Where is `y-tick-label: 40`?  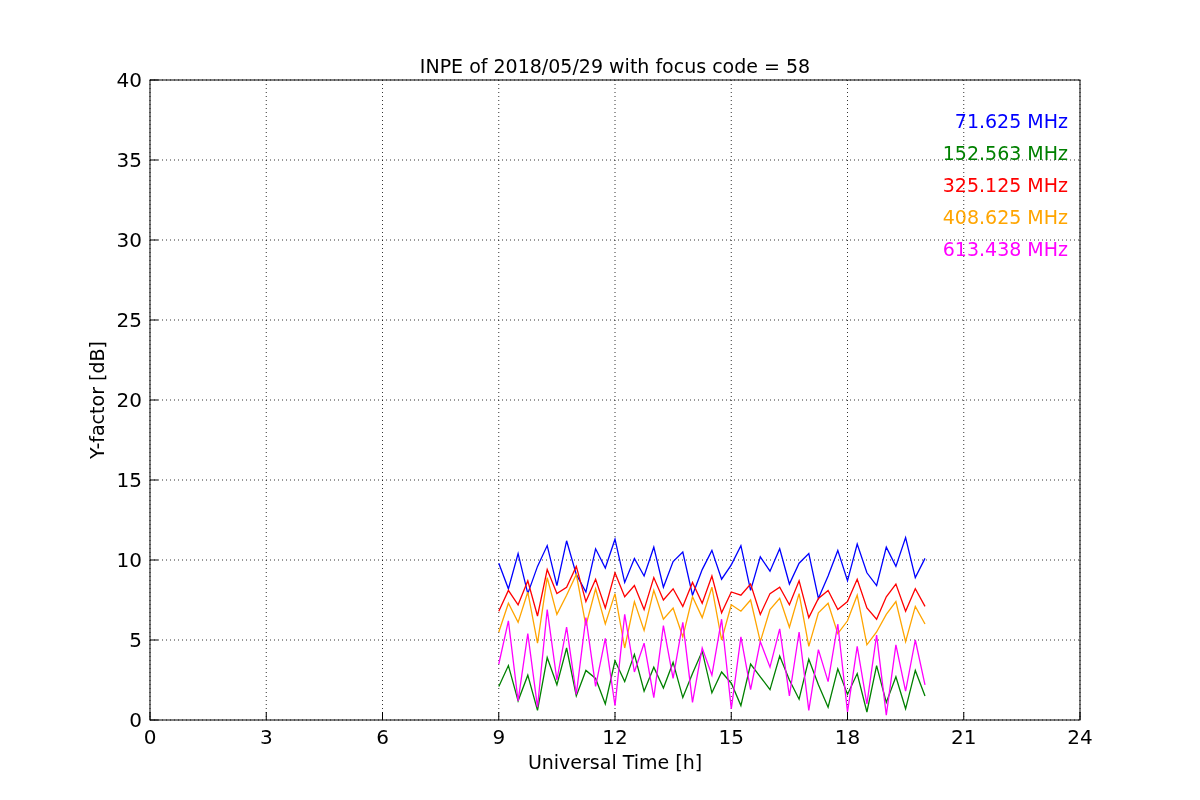 y-tick-label: 40 is located at coordinates (129, 80).